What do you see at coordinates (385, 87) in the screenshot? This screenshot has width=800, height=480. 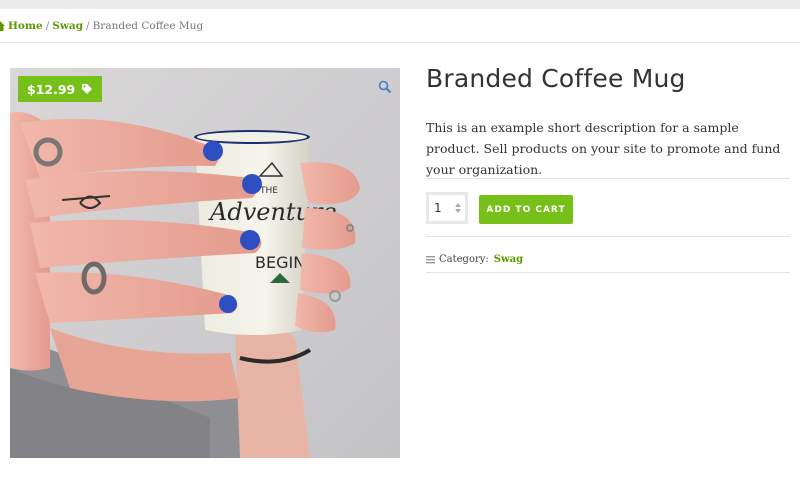 I see `magnifier-icon` at bounding box center [385, 87].